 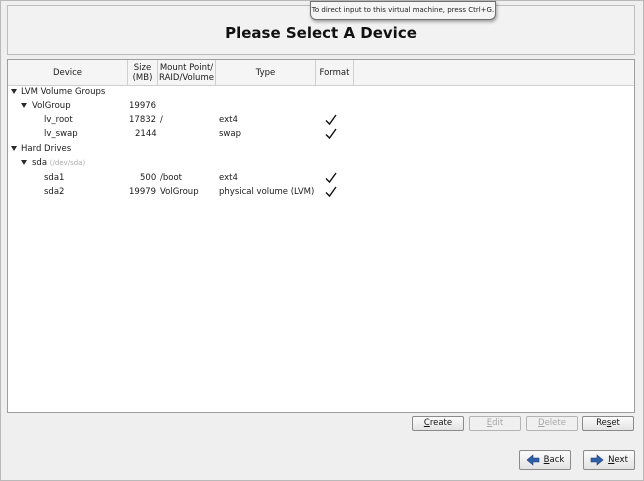 I want to click on device-mount: /, so click(x=161, y=120).